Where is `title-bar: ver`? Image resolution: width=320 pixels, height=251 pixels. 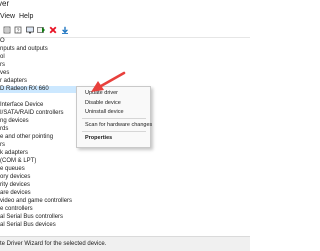 title-bar: ver is located at coordinates (125, 5).